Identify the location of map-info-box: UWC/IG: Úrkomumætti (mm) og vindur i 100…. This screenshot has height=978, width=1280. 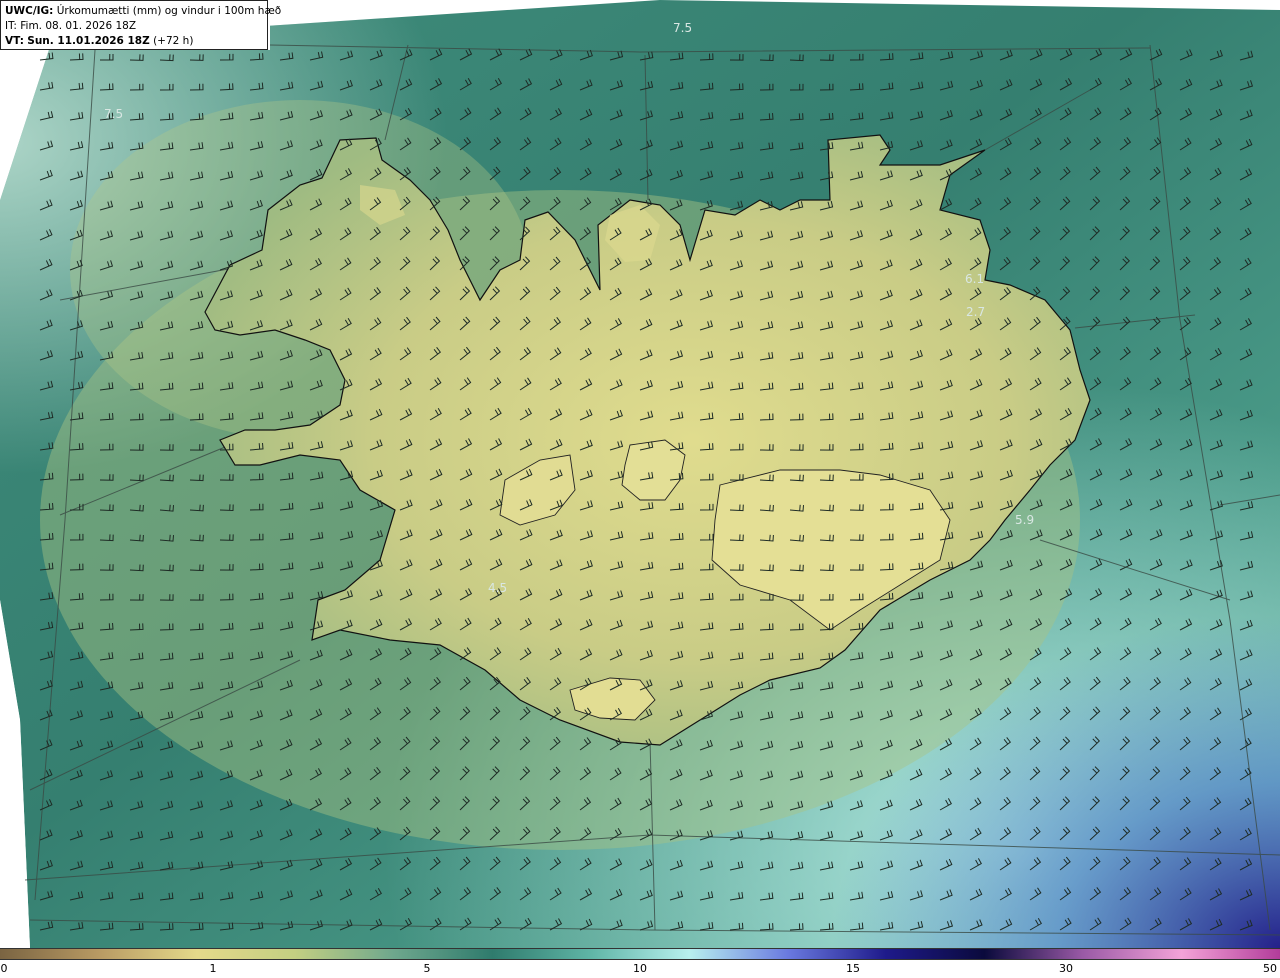
(140, 25).